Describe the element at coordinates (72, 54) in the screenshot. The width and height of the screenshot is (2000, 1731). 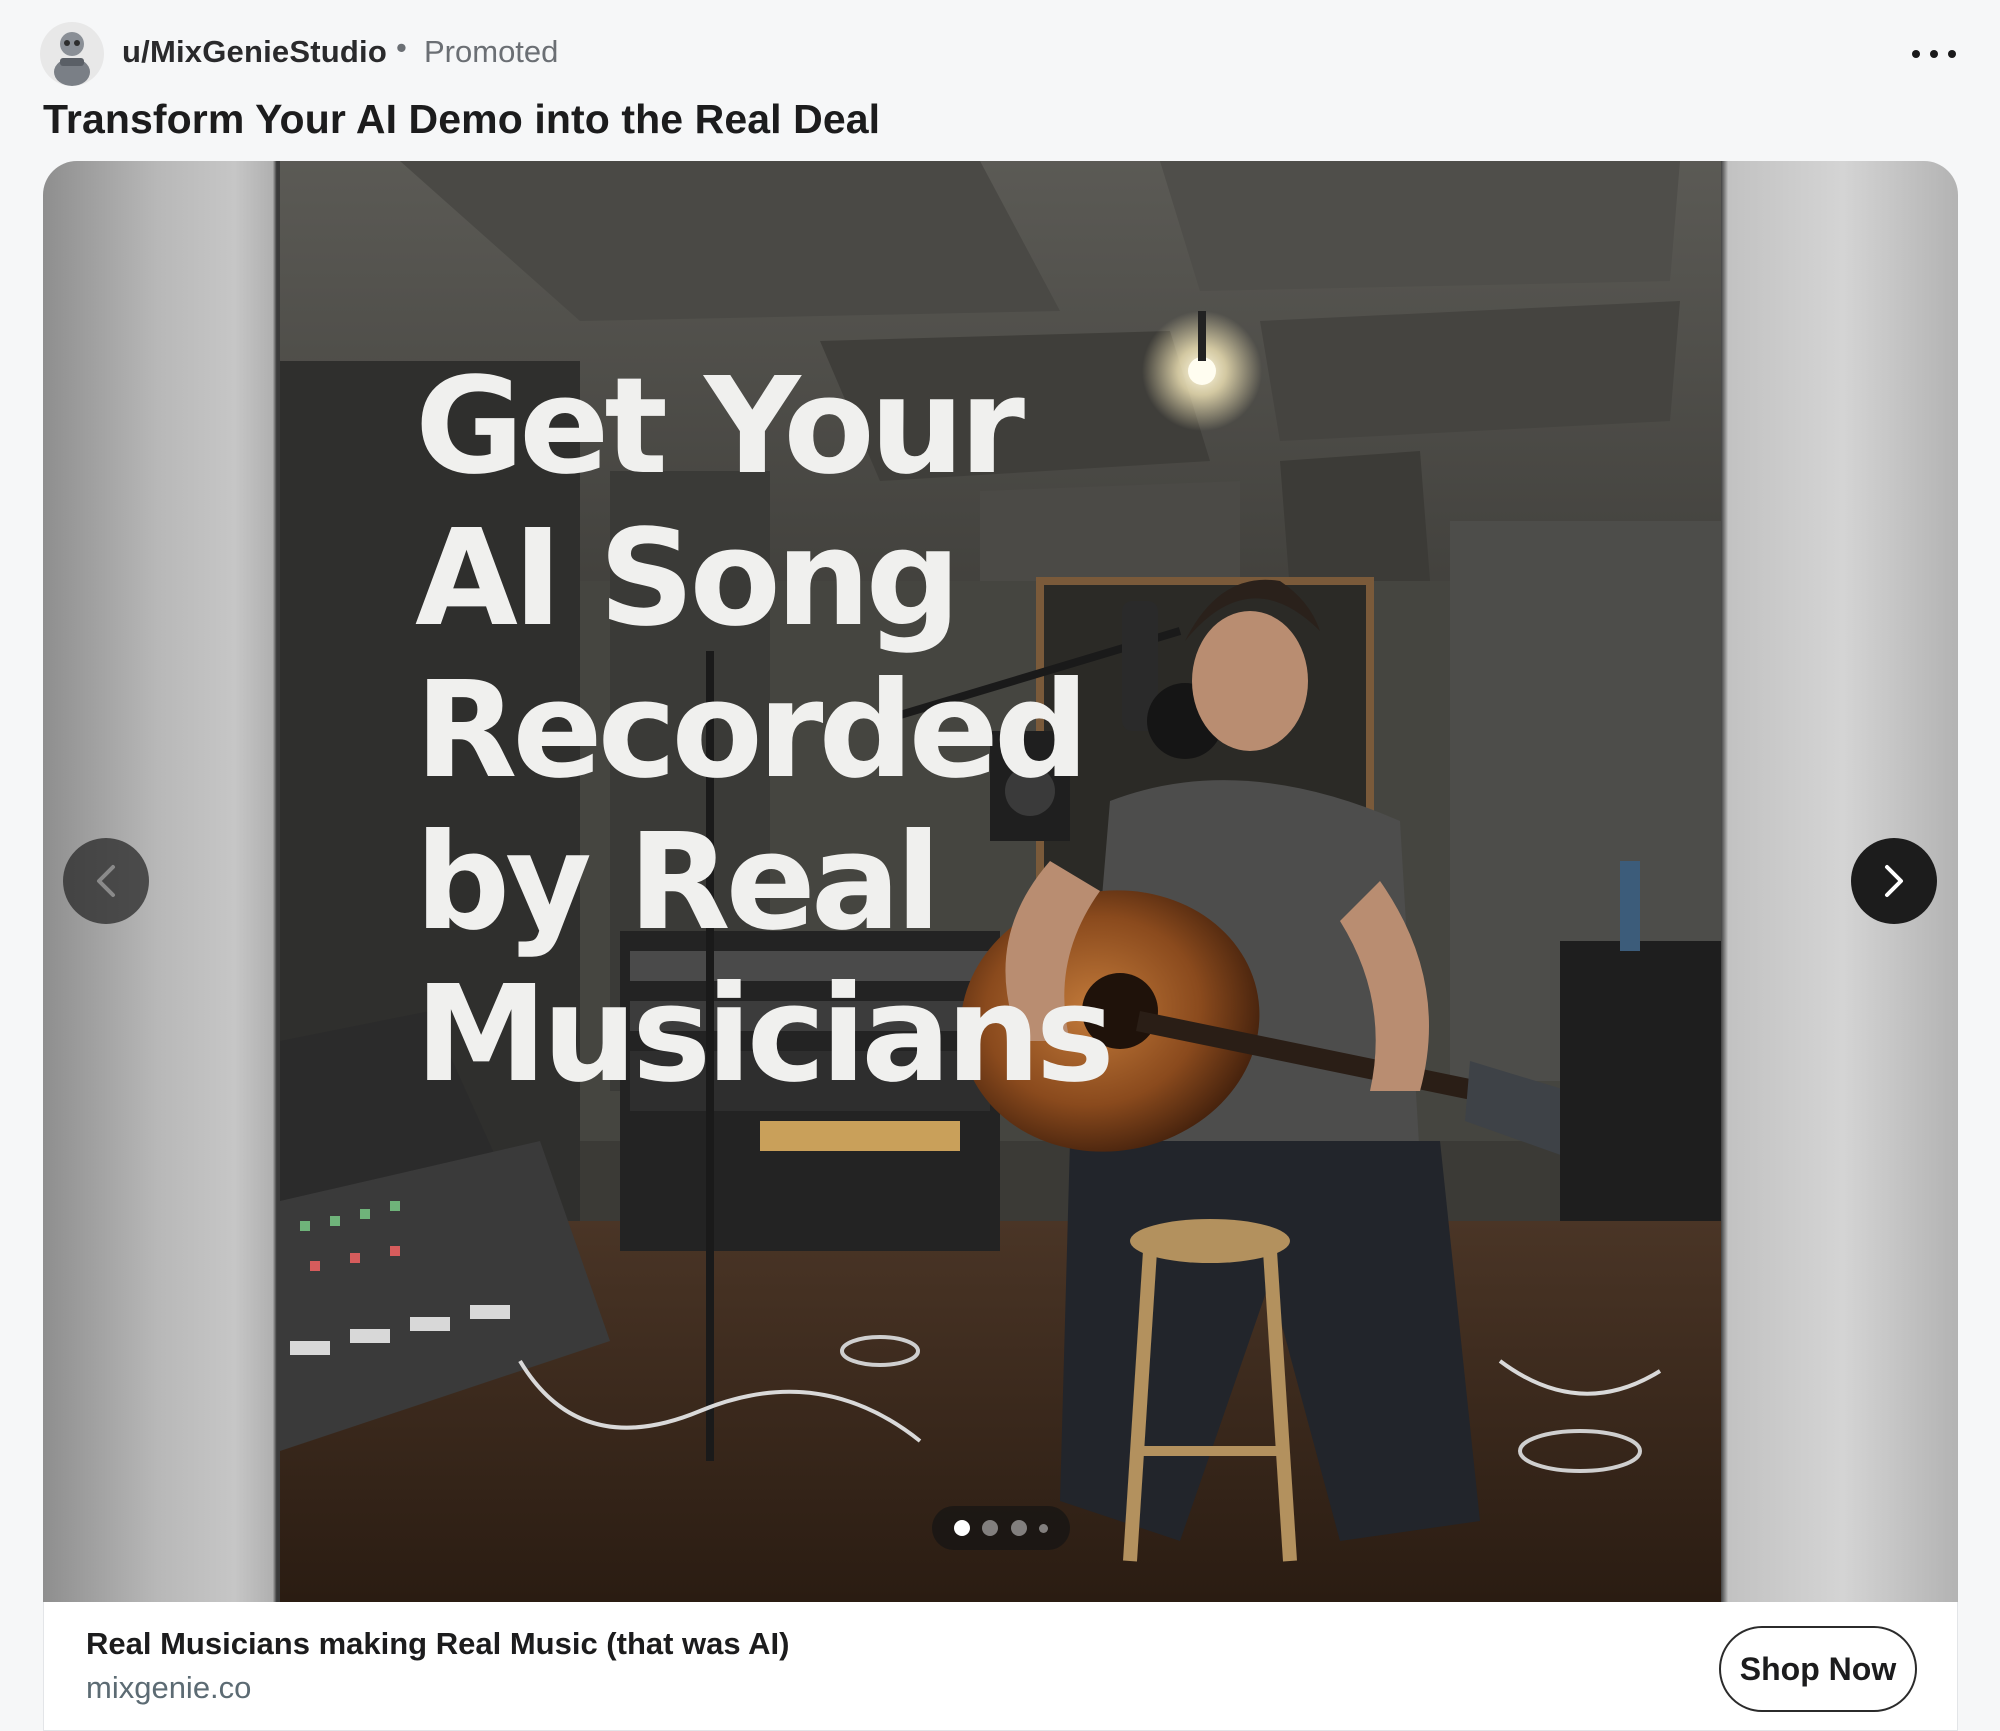
I see `user-avatar` at that location.